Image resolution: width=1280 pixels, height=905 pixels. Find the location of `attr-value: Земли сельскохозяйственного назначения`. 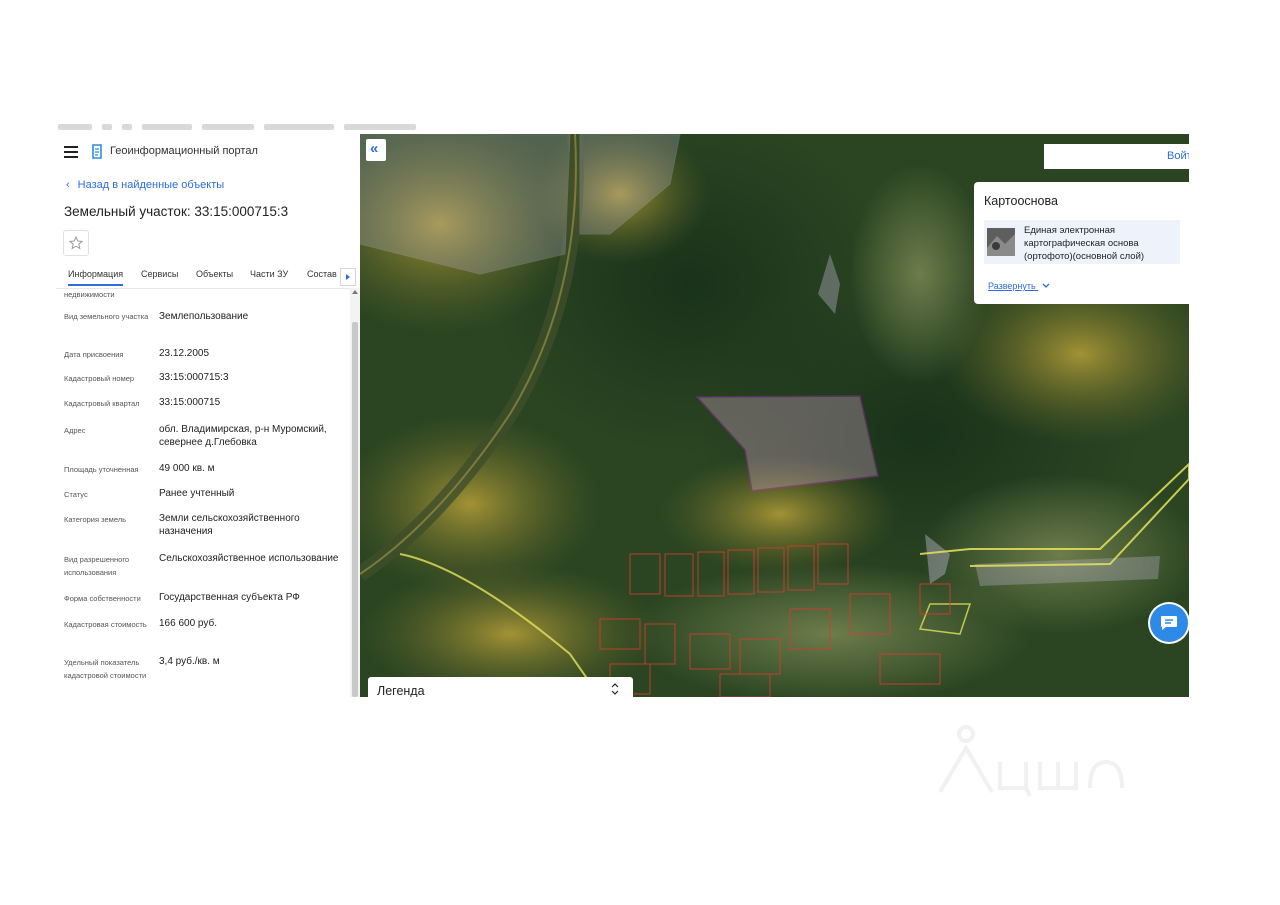

attr-value: Земли сельскохозяйственного назначения is located at coordinates (229, 525).